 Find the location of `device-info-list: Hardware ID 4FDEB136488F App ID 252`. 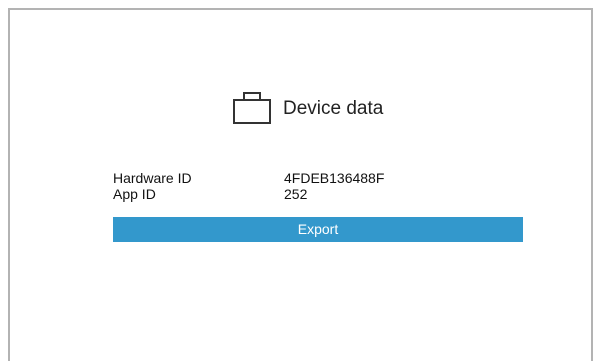

device-info-list: Hardware ID 4FDEB136488F App ID 252 is located at coordinates (248, 186).